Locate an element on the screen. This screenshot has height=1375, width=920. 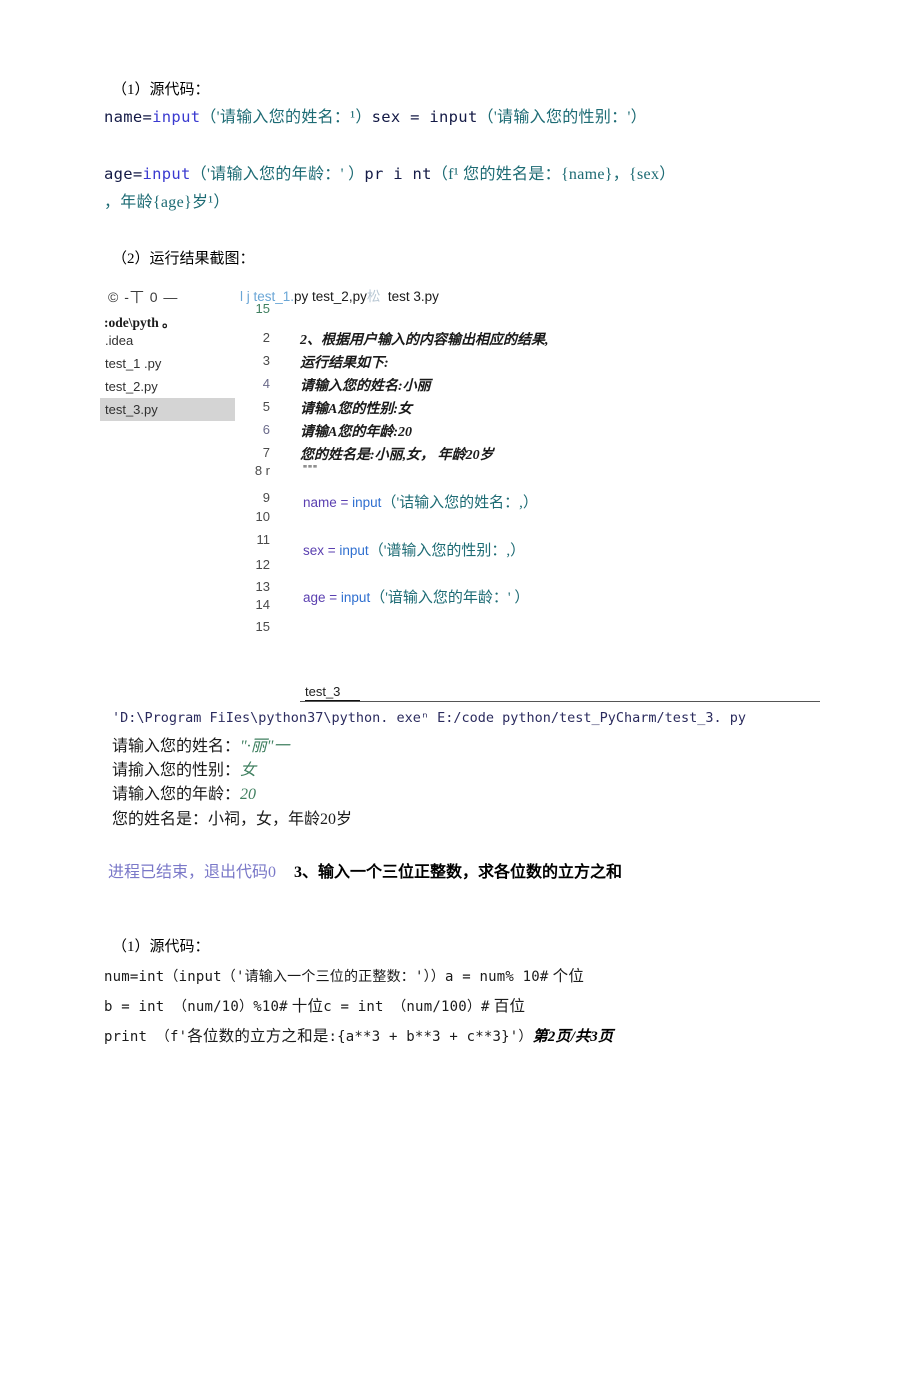
line-number-6: 6 is located at coordinates (266, 429).